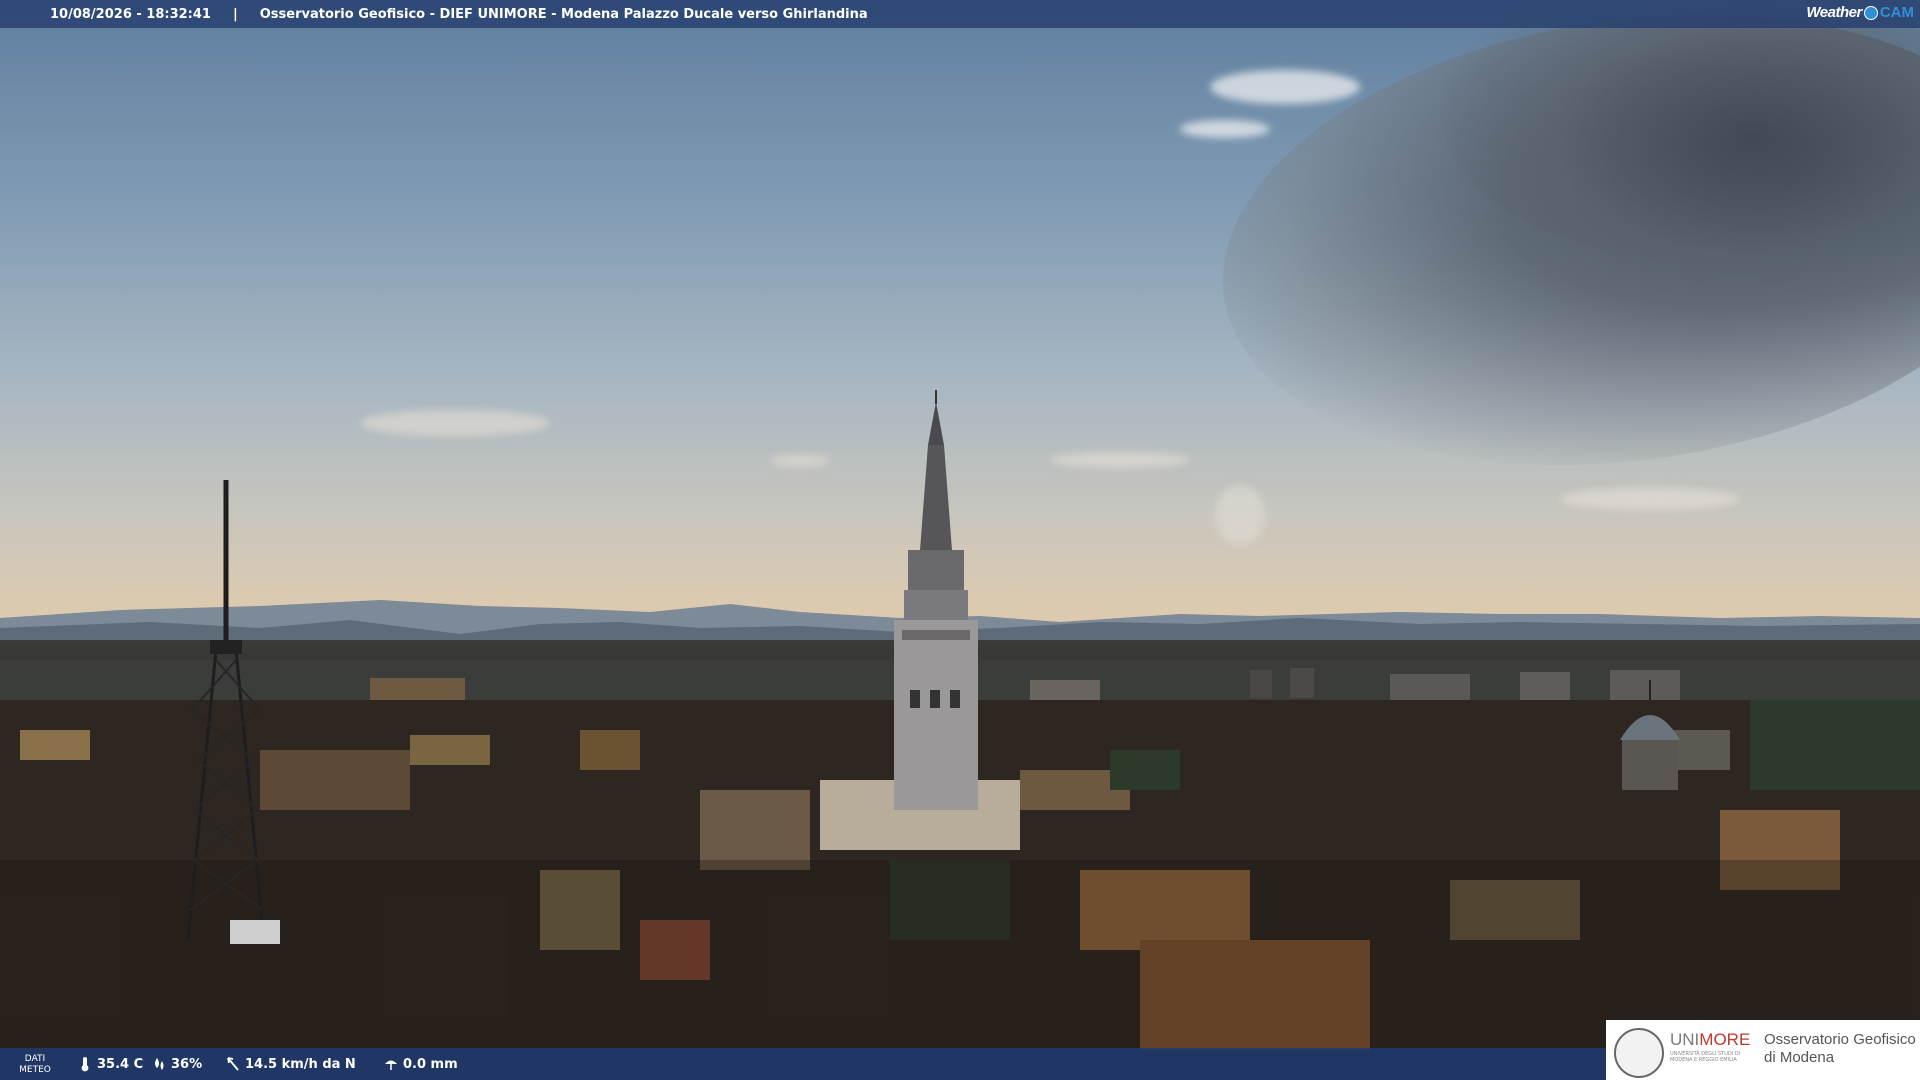 This screenshot has width=1920, height=1080. Describe the element at coordinates (1725, 1039) in the screenshot. I see `unimore-wordmark-part2: MORE` at that location.